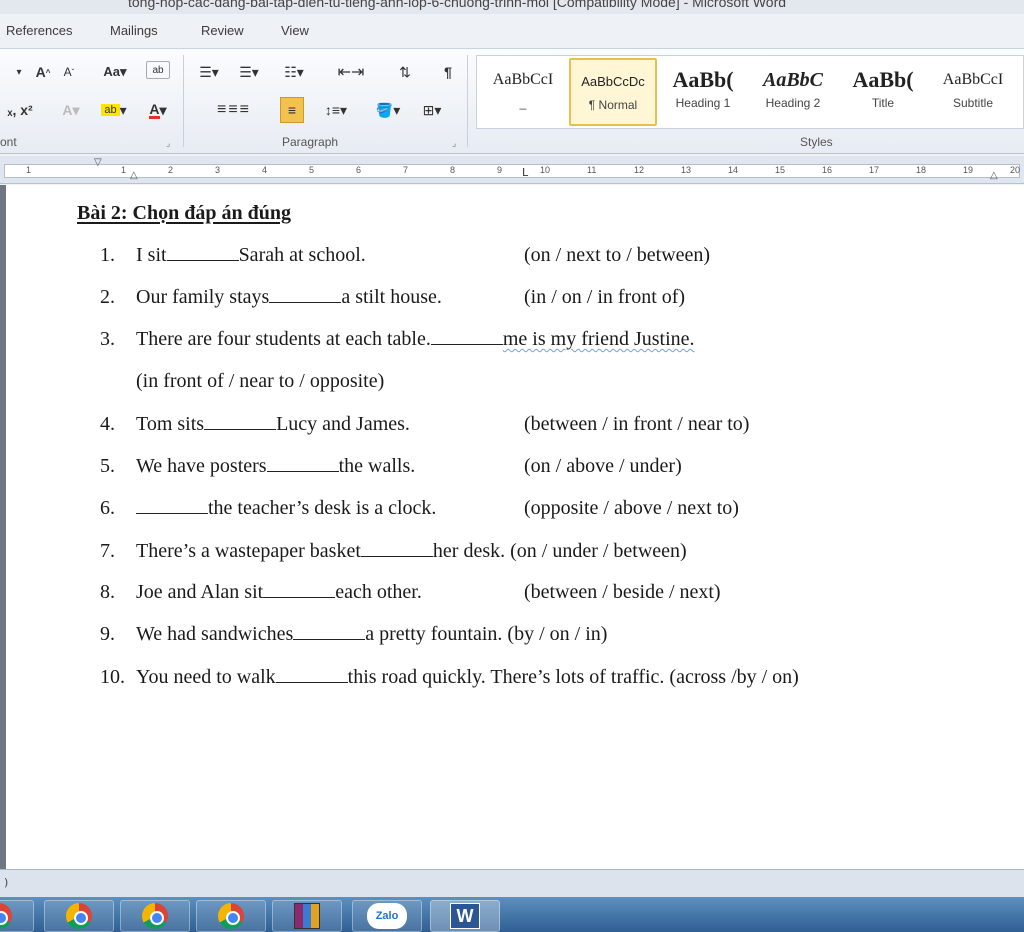  Describe the element at coordinates (292, 110) in the screenshot. I see `justify-icon: ≡` at that location.